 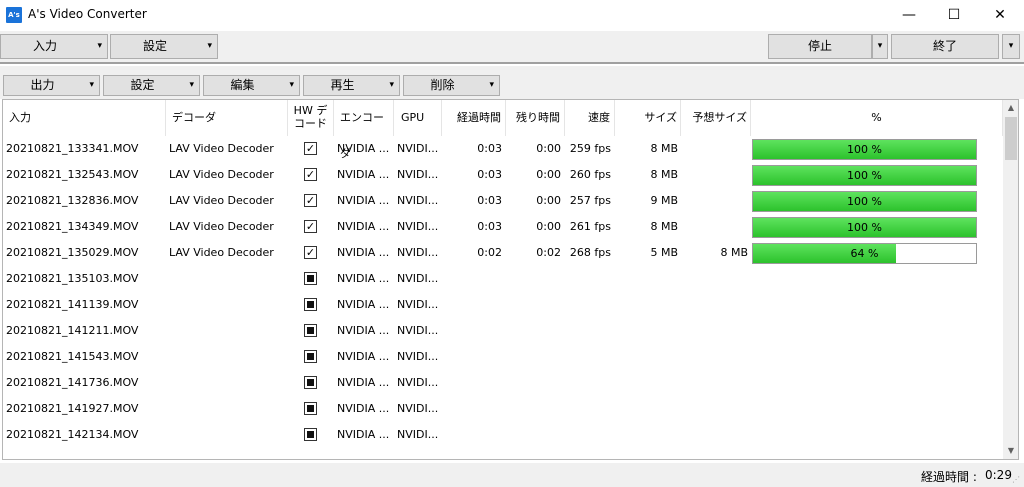 I want to click on scroll-down-arrow-icon: ▼, so click(x=1010, y=451).